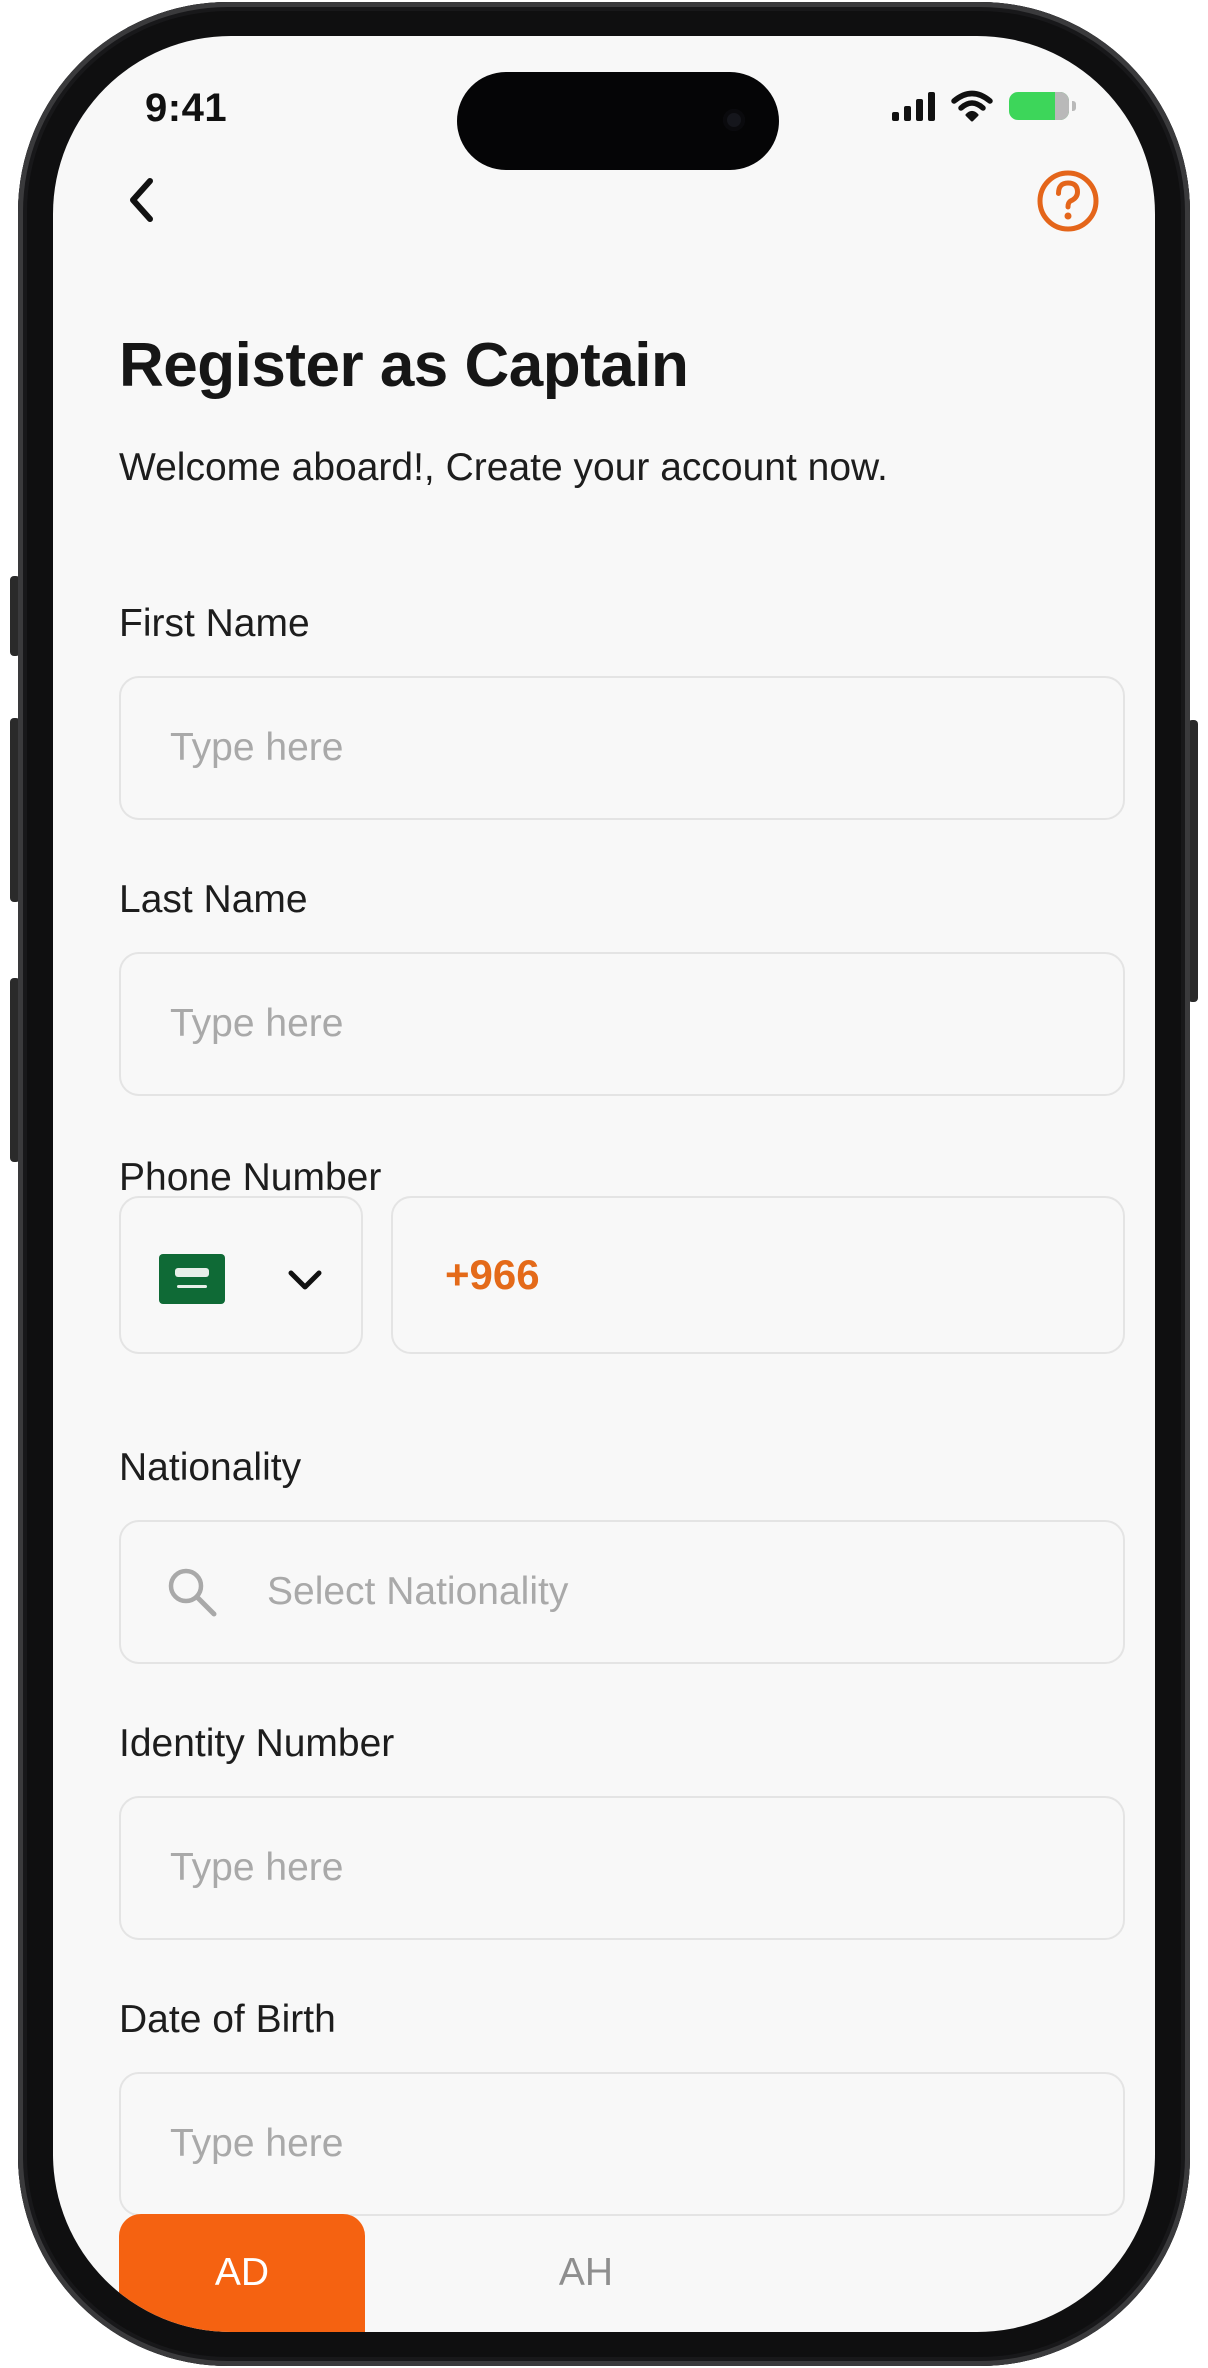 The height and width of the screenshot is (2368, 1208). I want to click on saudi-arabia-flag-icon, so click(192, 1279).